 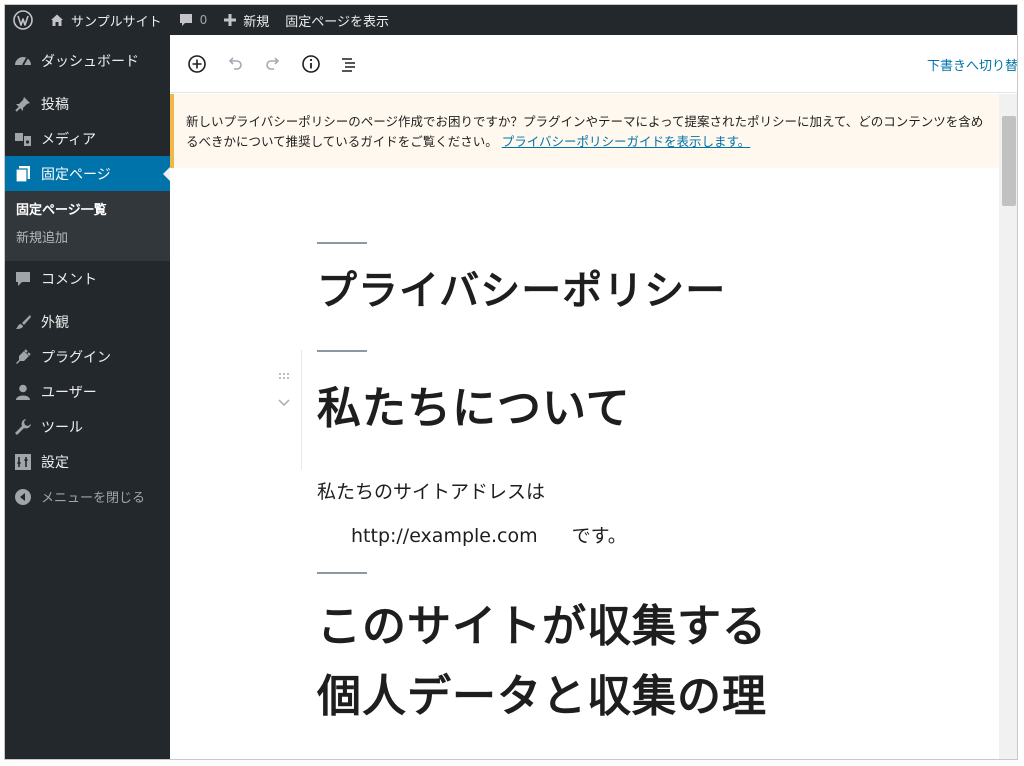 What do you see at coordinates (93, 498) in the screenshot?
I see `collapse-menu-label: メニューを閉じる` at bounding box center [93, 498].